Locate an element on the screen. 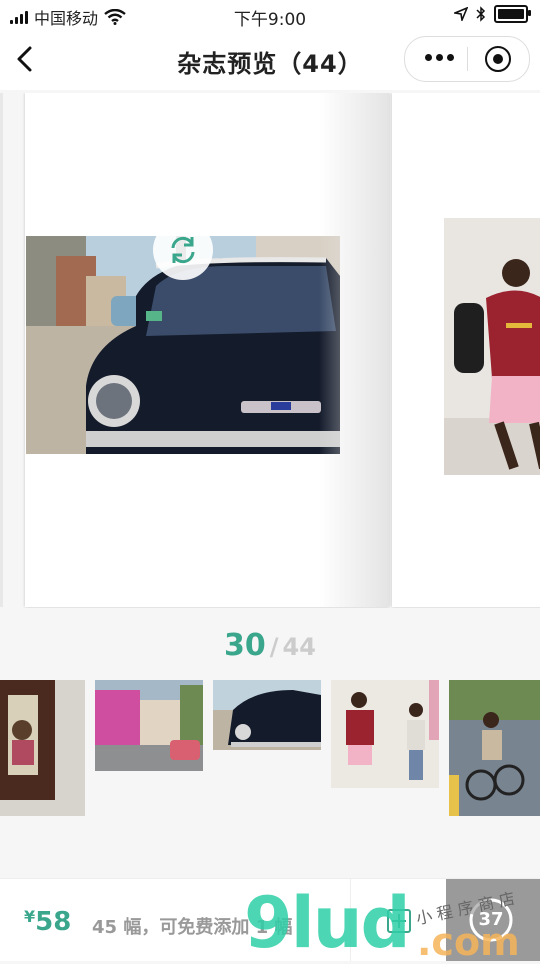 The image size is (540, 964). bluetooth-icon is located at coordinates (481, 14).